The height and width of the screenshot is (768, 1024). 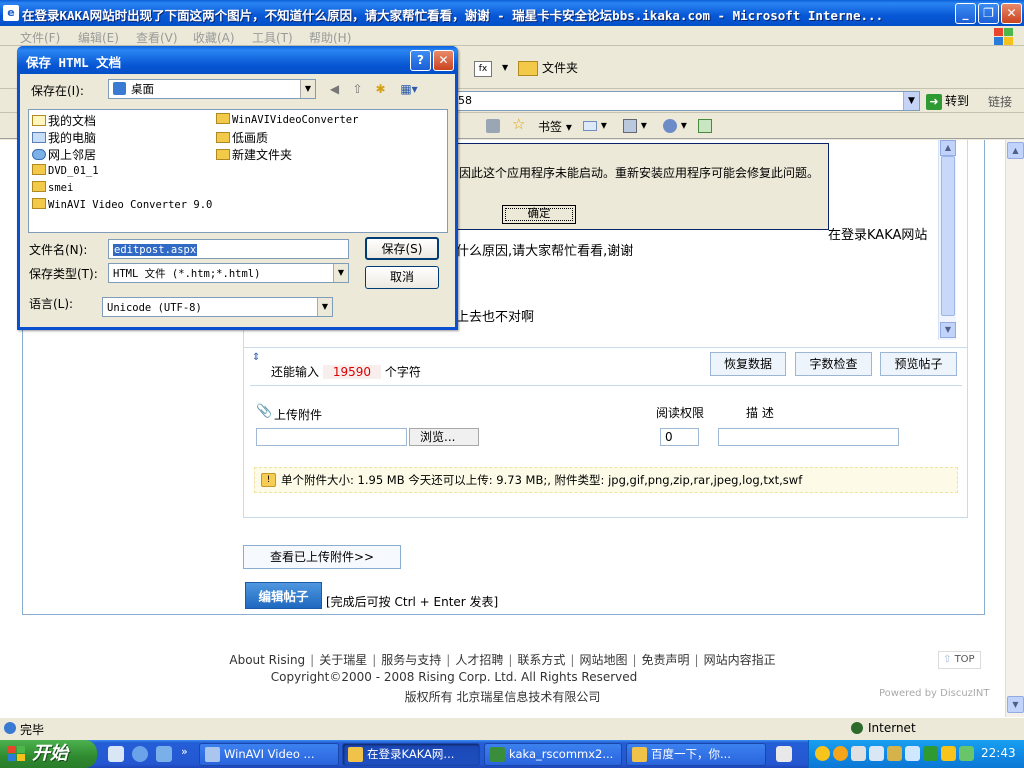 What do you see at coordinates (740, 660) in the screenshot?
I see `footer-link: 网站内容指正` at bounding box center [740, 660].